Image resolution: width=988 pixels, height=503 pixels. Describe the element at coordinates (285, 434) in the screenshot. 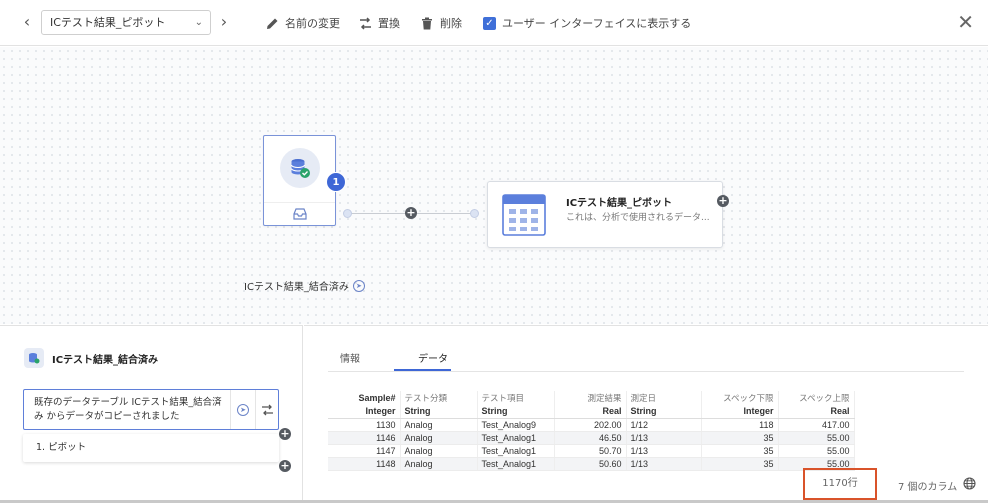

I see `insert-step-icon: +` at that location.